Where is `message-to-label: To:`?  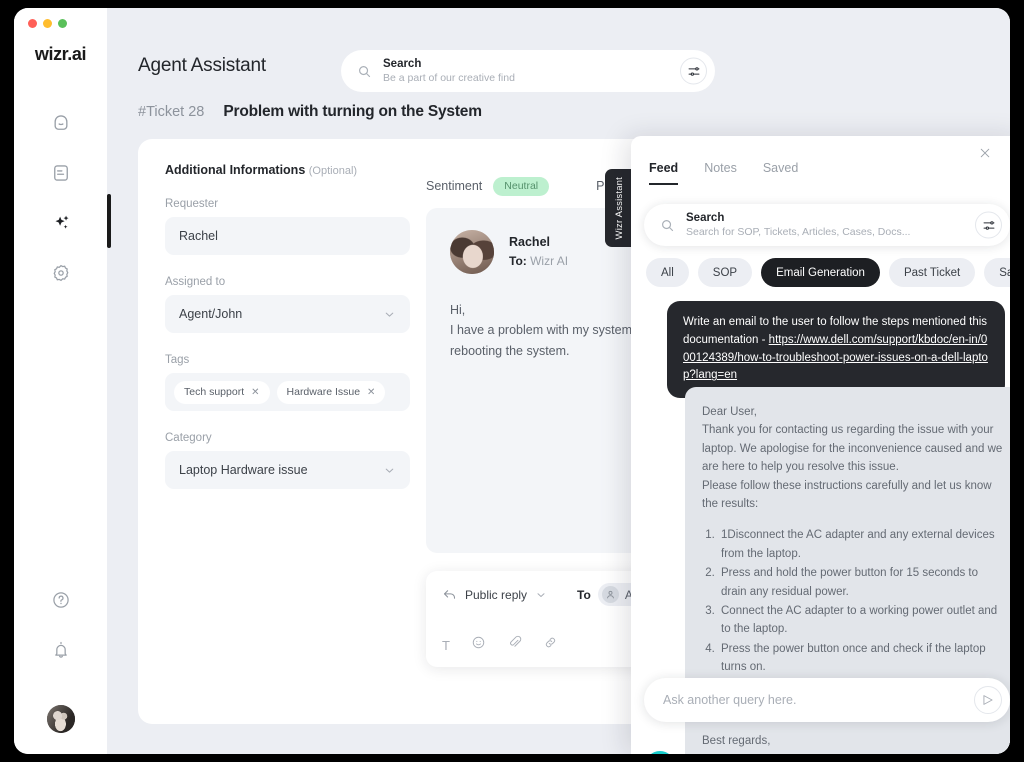
message-to-label: To: is located at coordinates (518, 261).